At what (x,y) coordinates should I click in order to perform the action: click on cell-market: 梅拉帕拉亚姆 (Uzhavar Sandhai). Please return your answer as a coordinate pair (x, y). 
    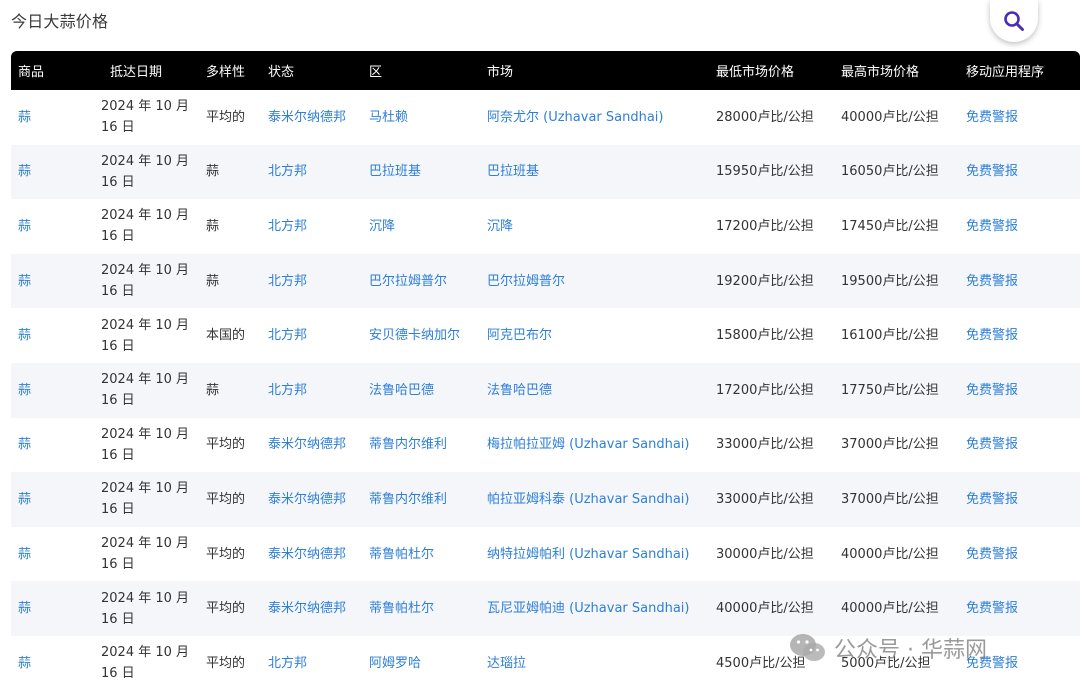
    Looking at the image, I should click on (593, 444).